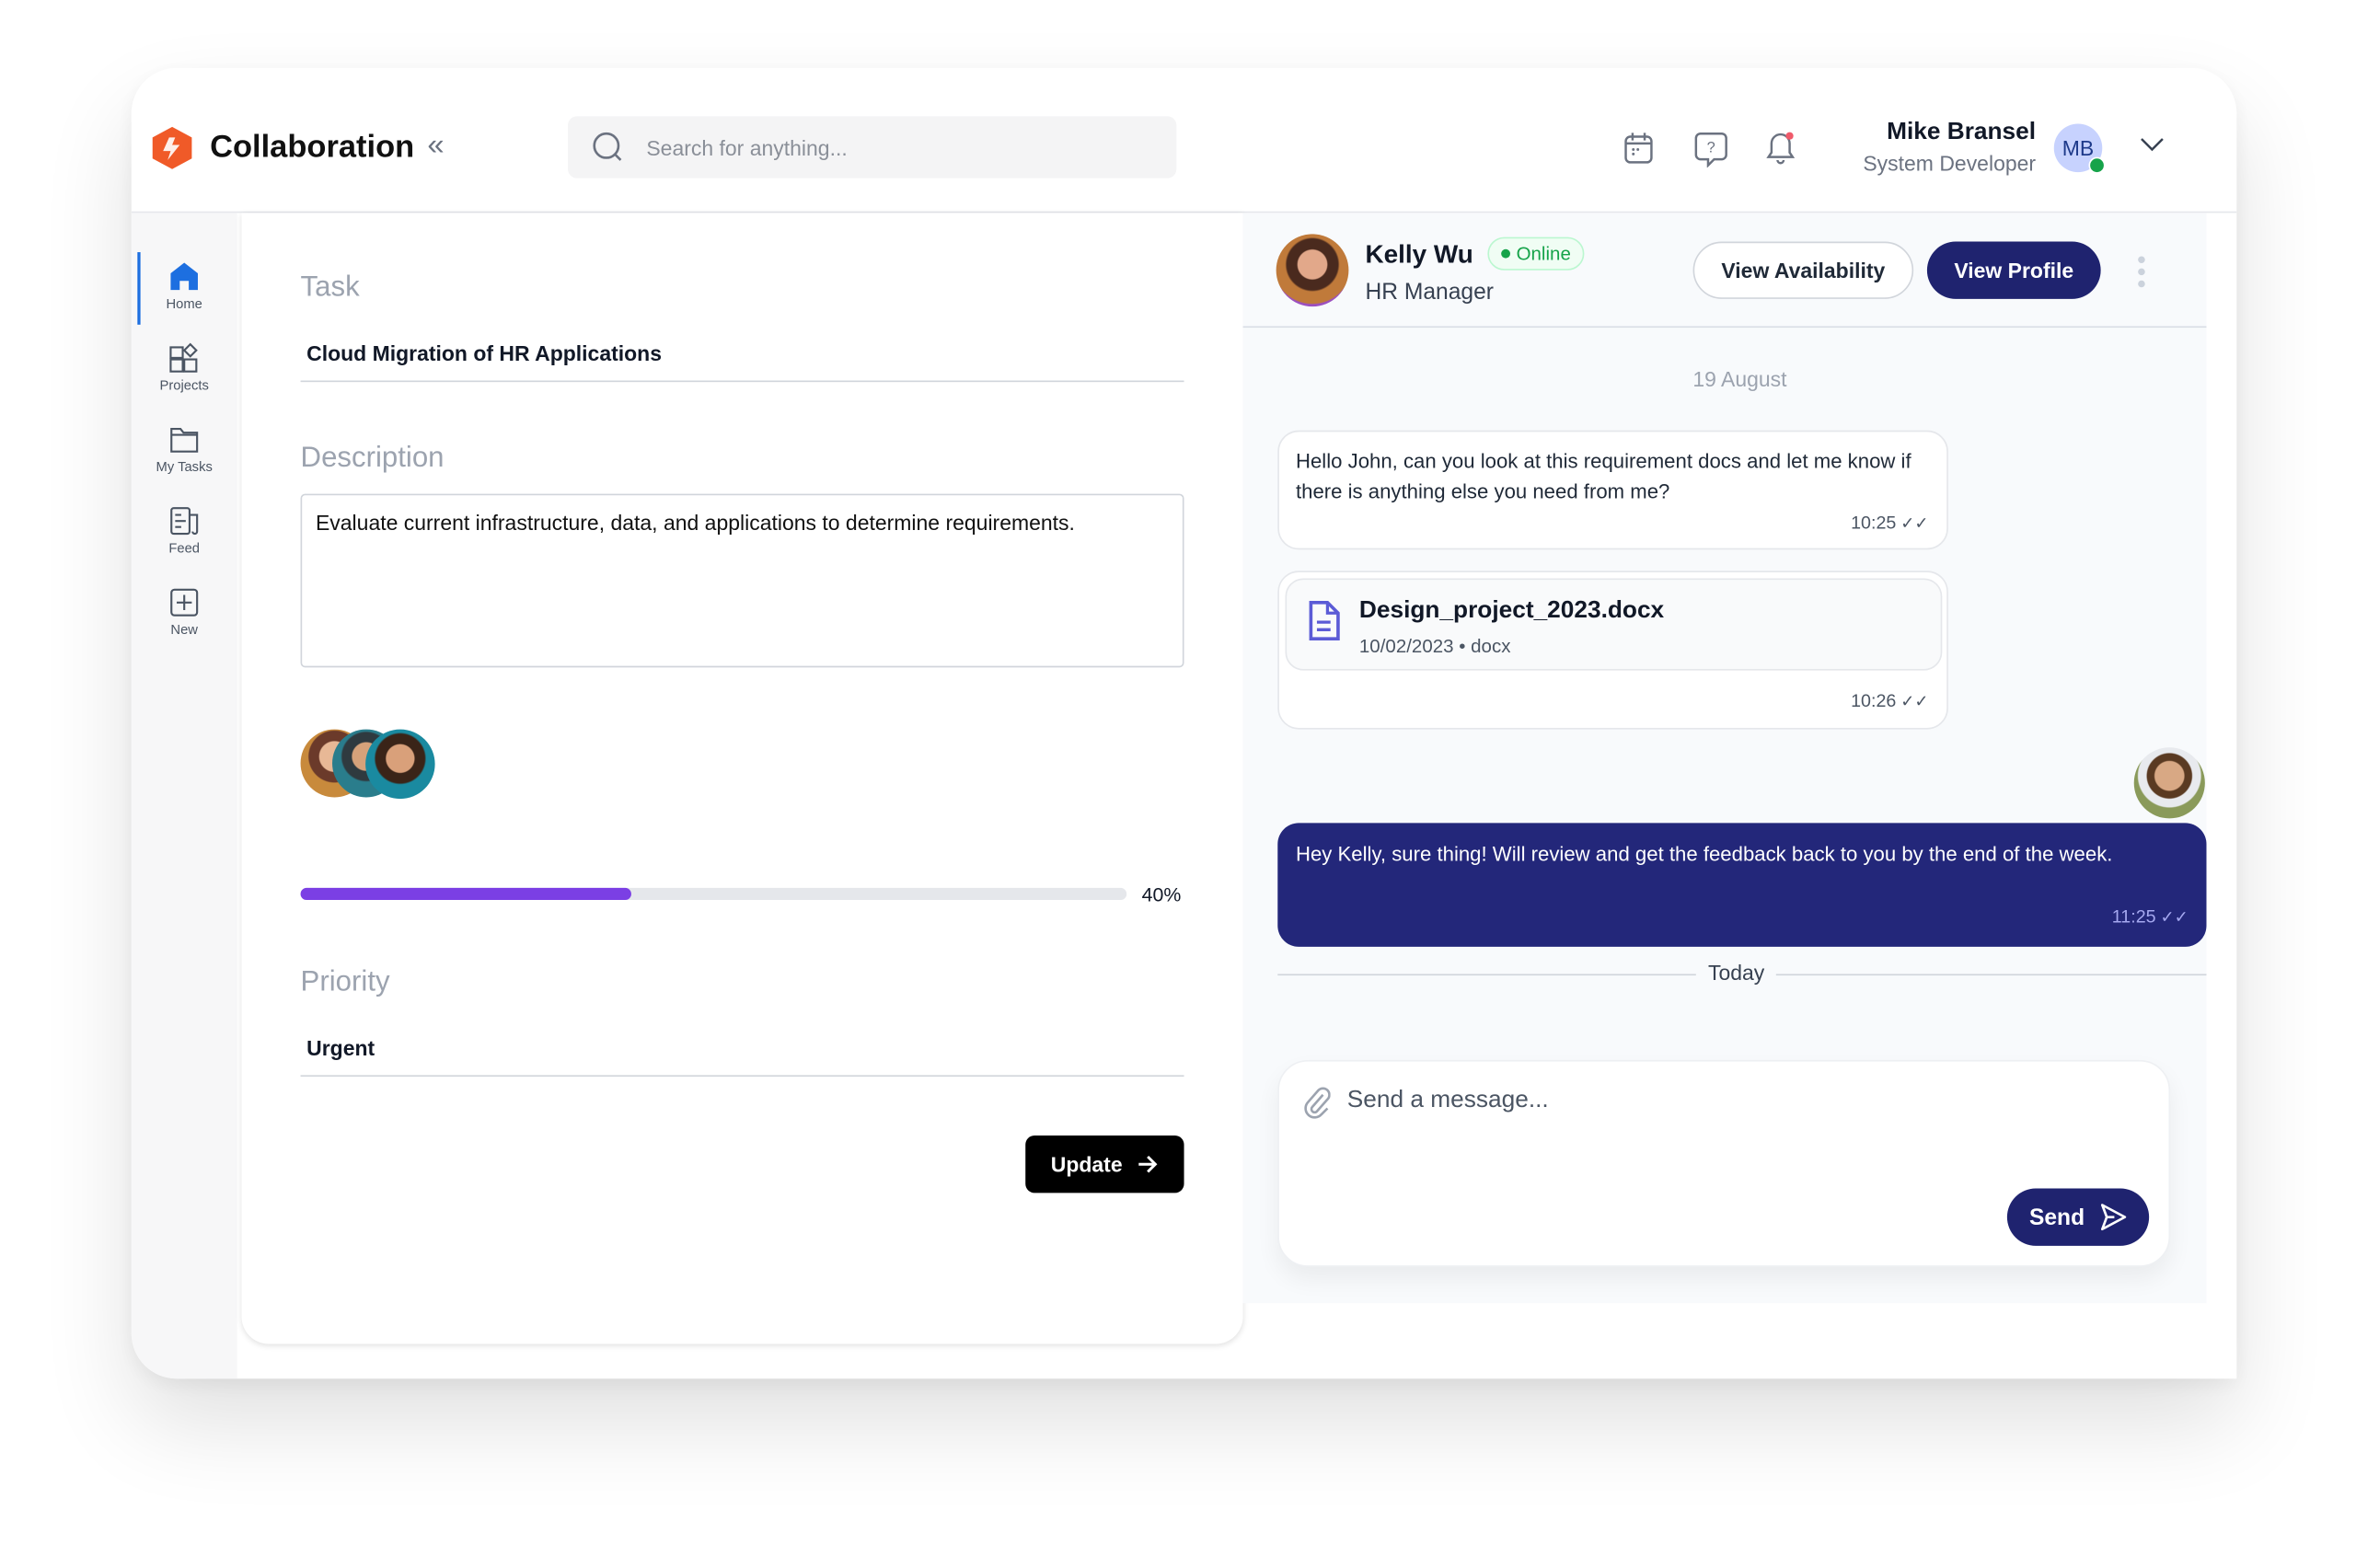 The width and height of the screenshot is (2356, 1568). Describe the element at coordinates (372, 458) in the screenshot. I see `description-label: Description` at that location.